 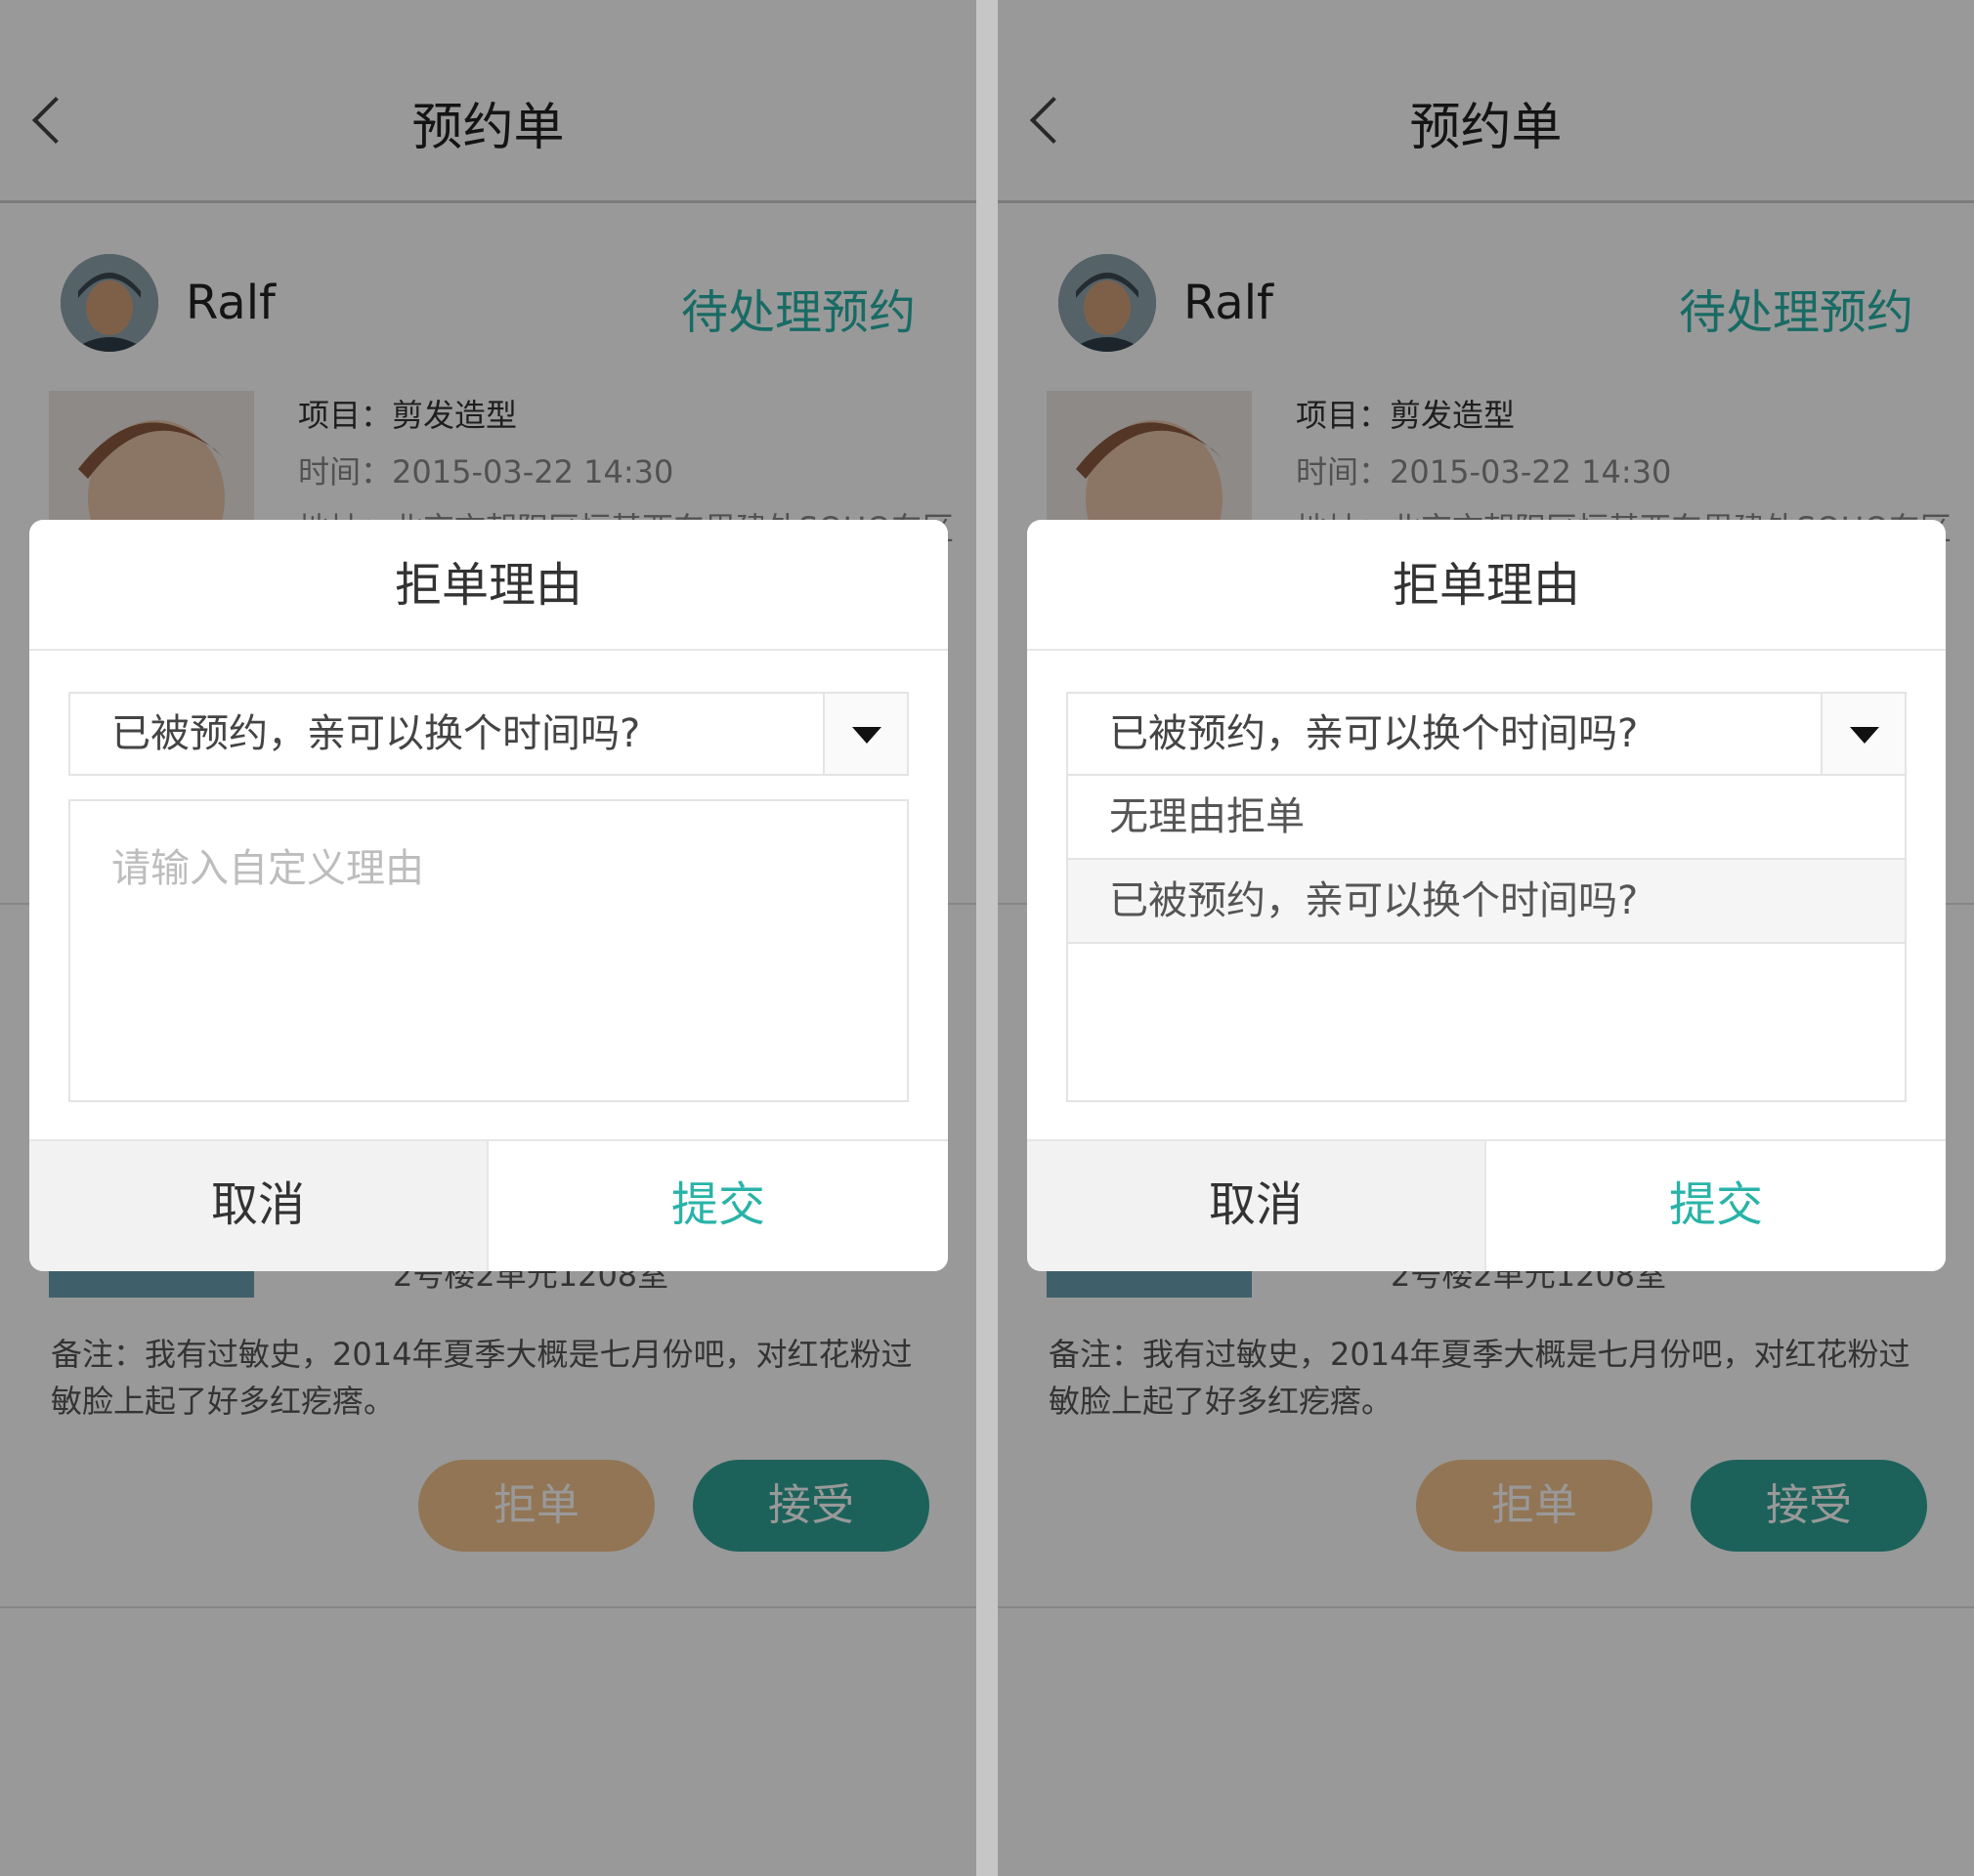 I want to click on custom-reason-input: 请输入自定义理由, so click(x=488, y=950).